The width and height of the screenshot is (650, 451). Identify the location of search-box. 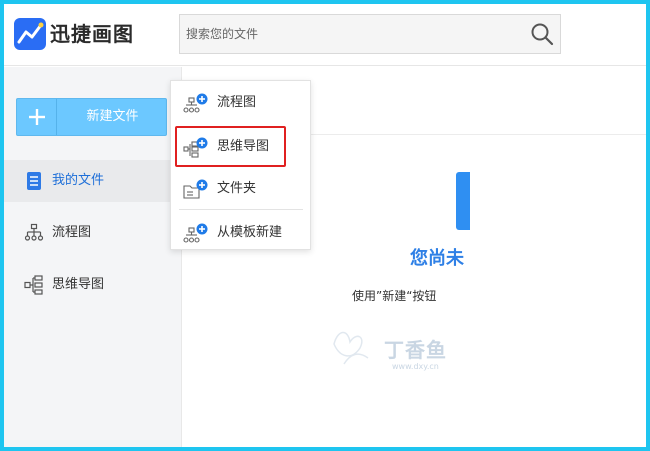
(370, 34).